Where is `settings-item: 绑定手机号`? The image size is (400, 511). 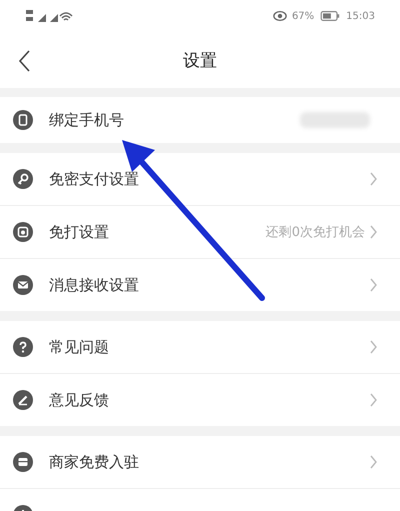
settings-item: 绑定手机号 is located at coordinates (200, 120).